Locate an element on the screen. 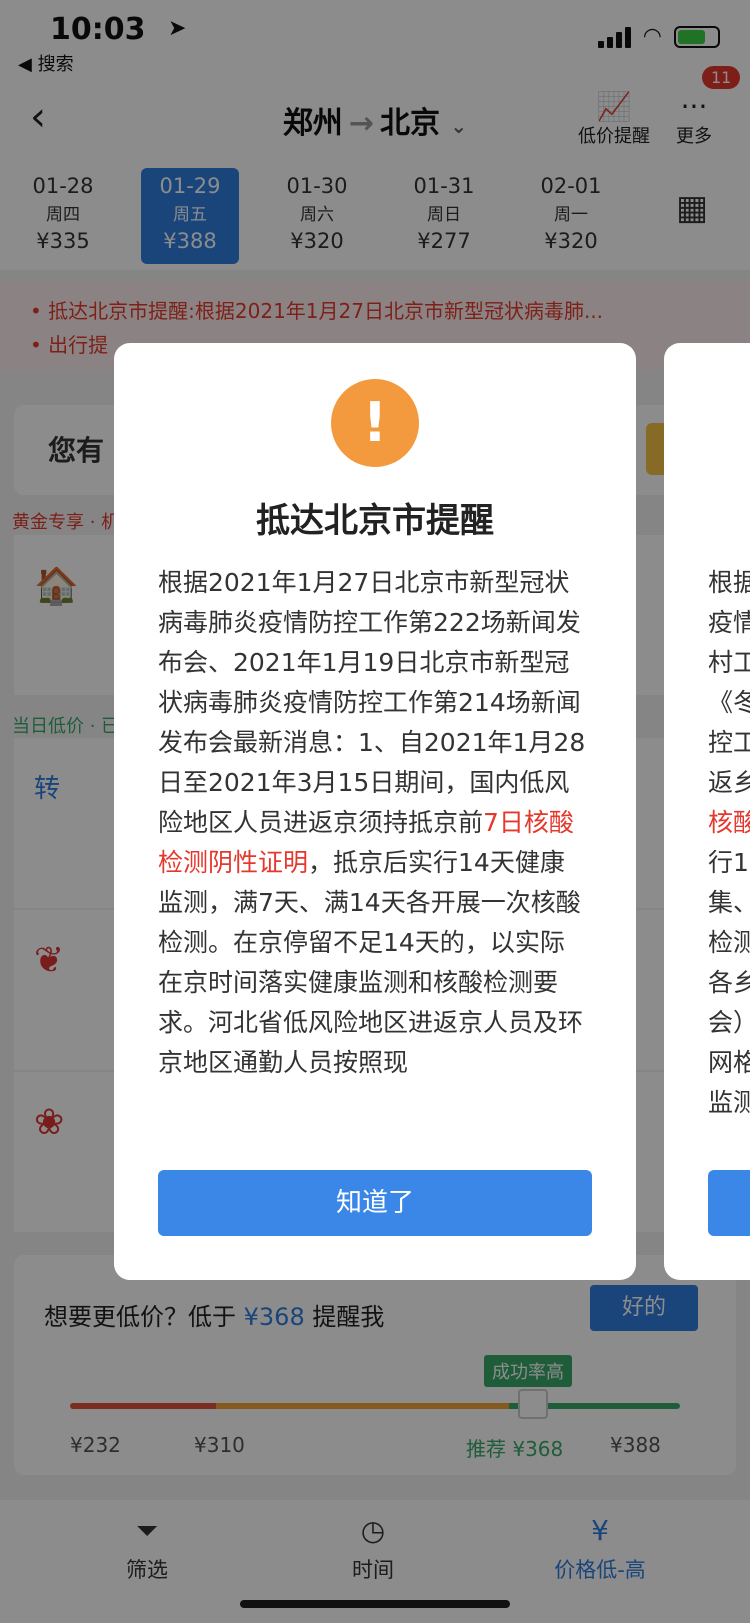 The width and height of the screenshot is (750, 1623). acknowledge-button: 知道了 is located at coordinates (375, 1203).